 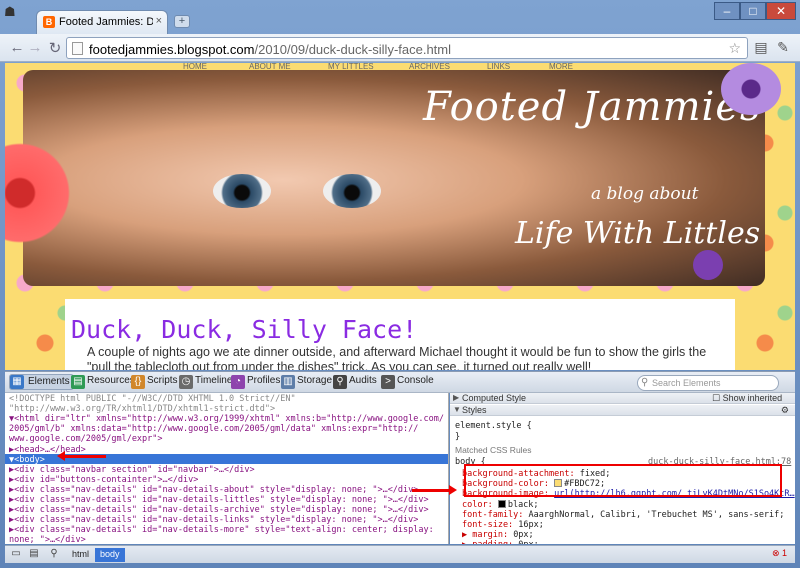 What do you see at coordinates (493, 426) in the screenshot?
I see `element-style-rule: element.style {` at bounding box center [493, 426].